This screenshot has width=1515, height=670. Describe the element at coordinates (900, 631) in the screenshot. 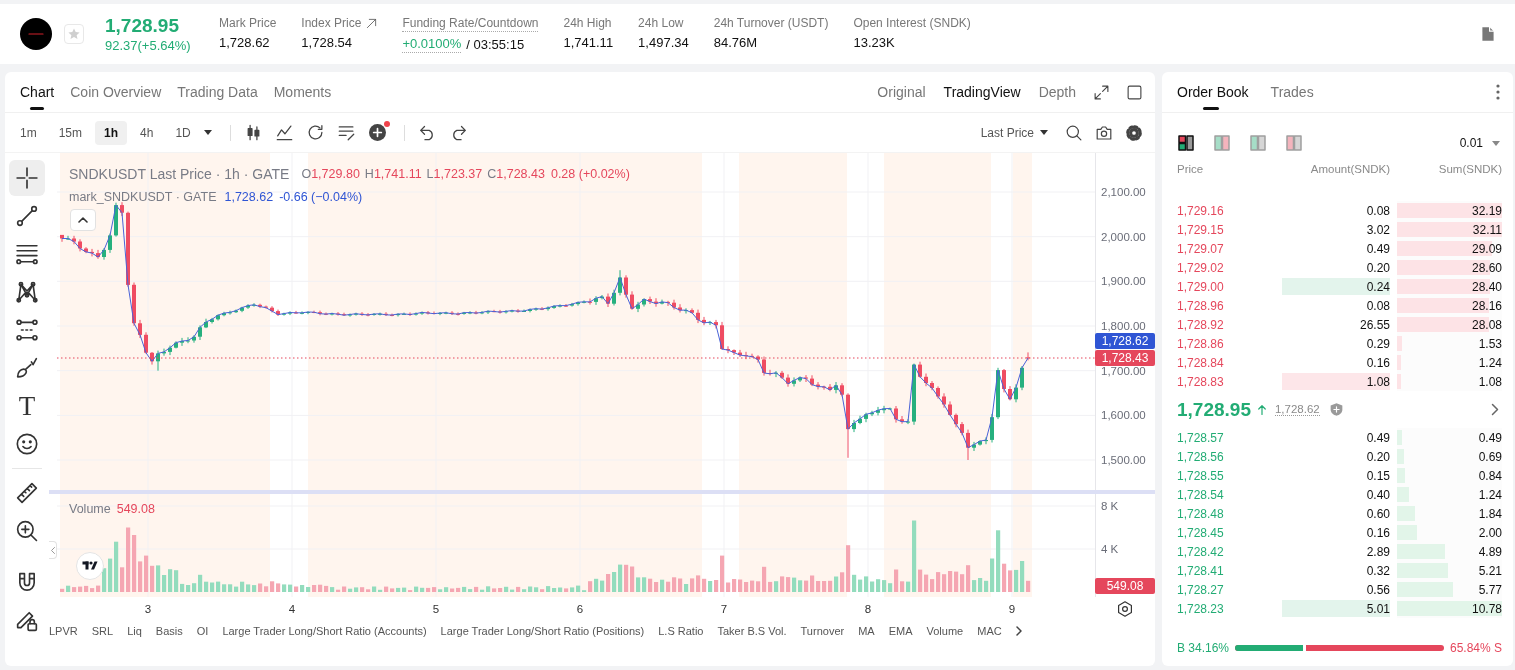

I see `indicator-tab: EMA` at that location.